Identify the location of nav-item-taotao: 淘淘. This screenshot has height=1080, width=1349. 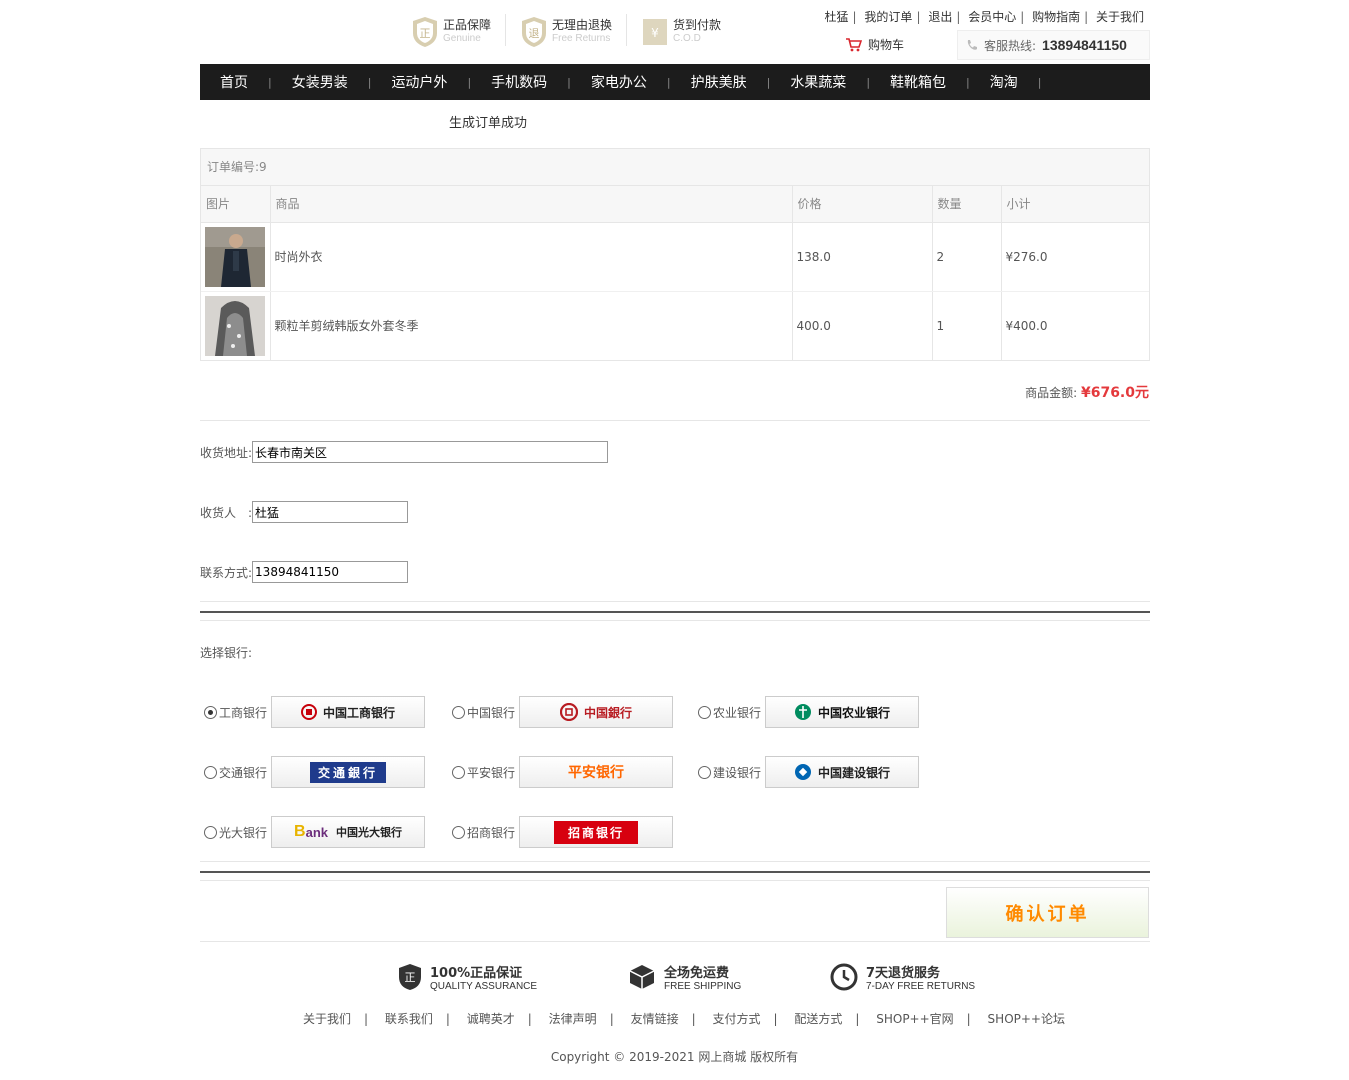
(1004, 82).